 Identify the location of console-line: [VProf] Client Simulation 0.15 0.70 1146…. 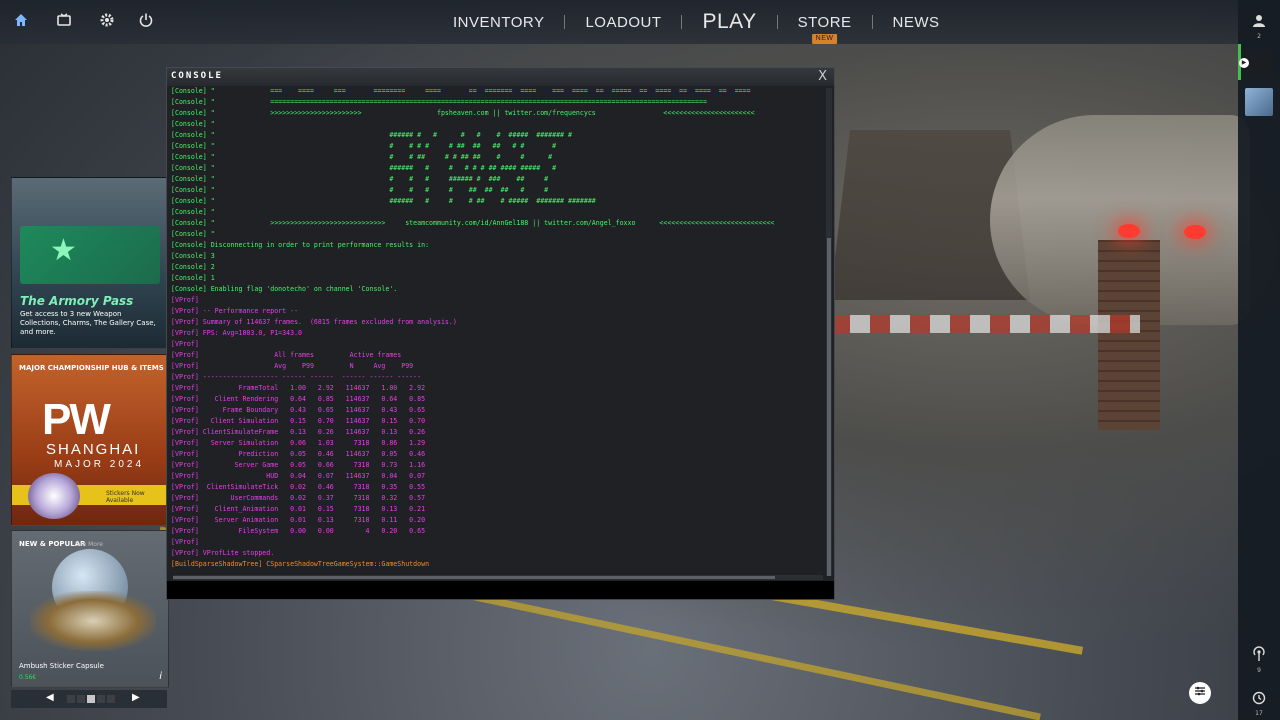
(298, 421).